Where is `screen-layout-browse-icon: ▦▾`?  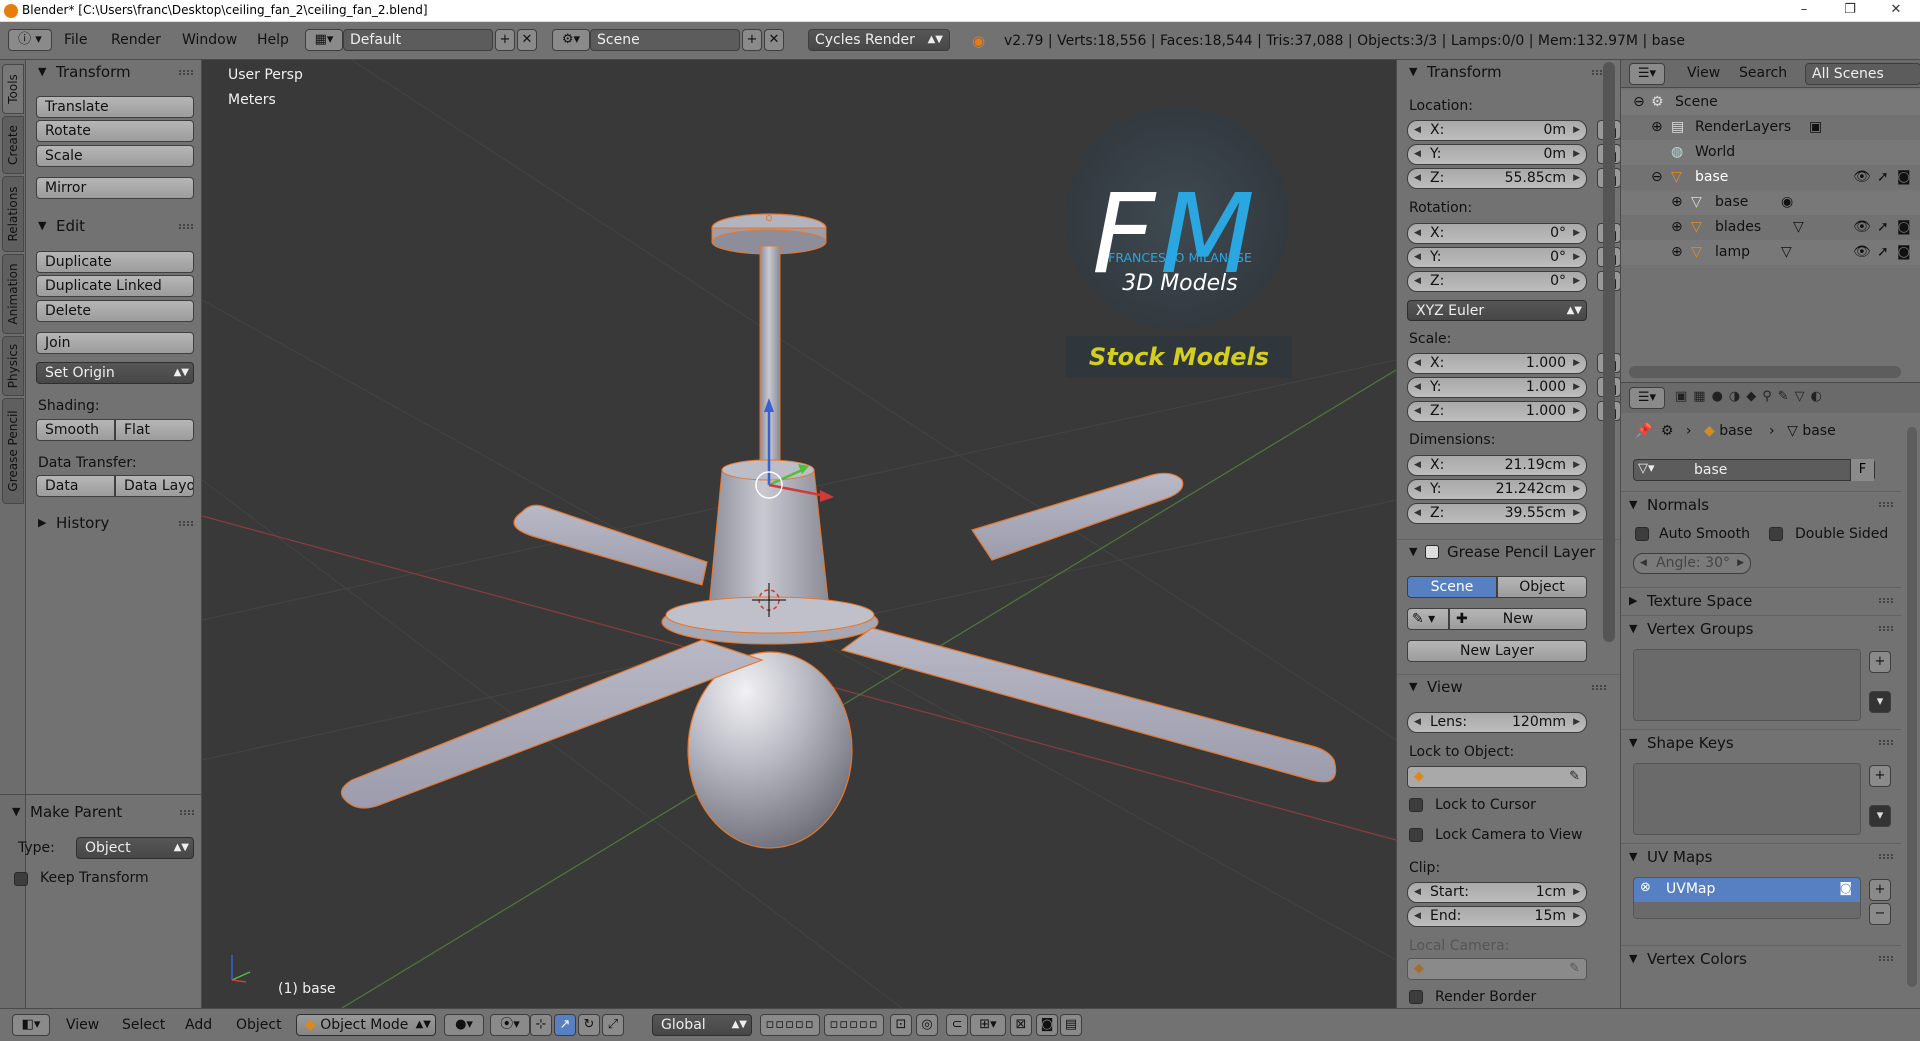
screen-layout-browse-icon: ▦▾ is located at coordinates (324, 40).